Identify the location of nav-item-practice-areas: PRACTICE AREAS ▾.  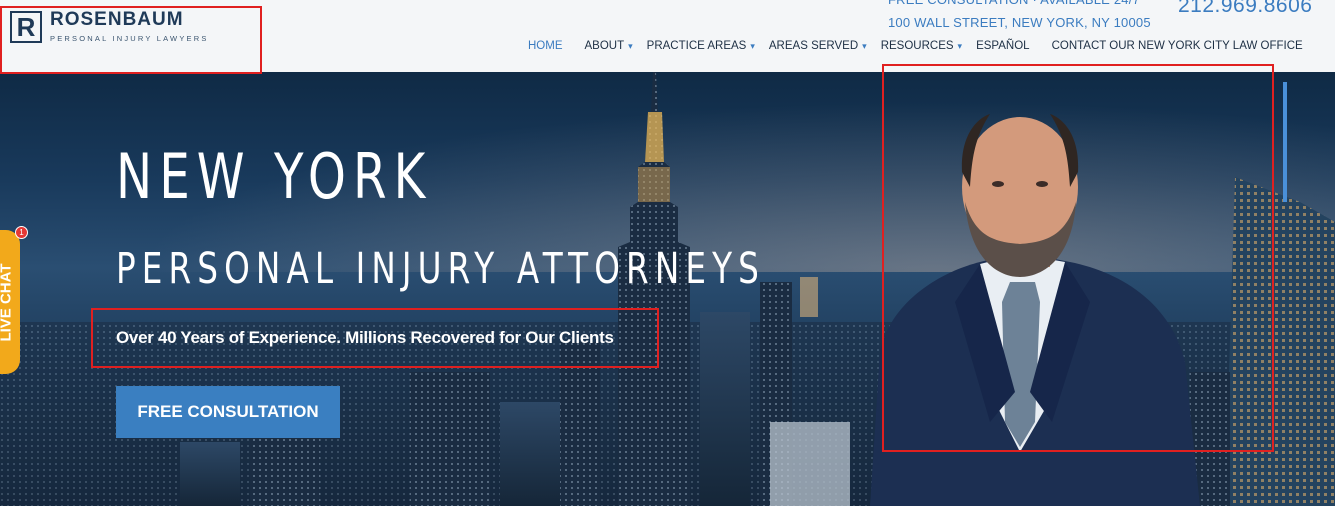
(701, 46).